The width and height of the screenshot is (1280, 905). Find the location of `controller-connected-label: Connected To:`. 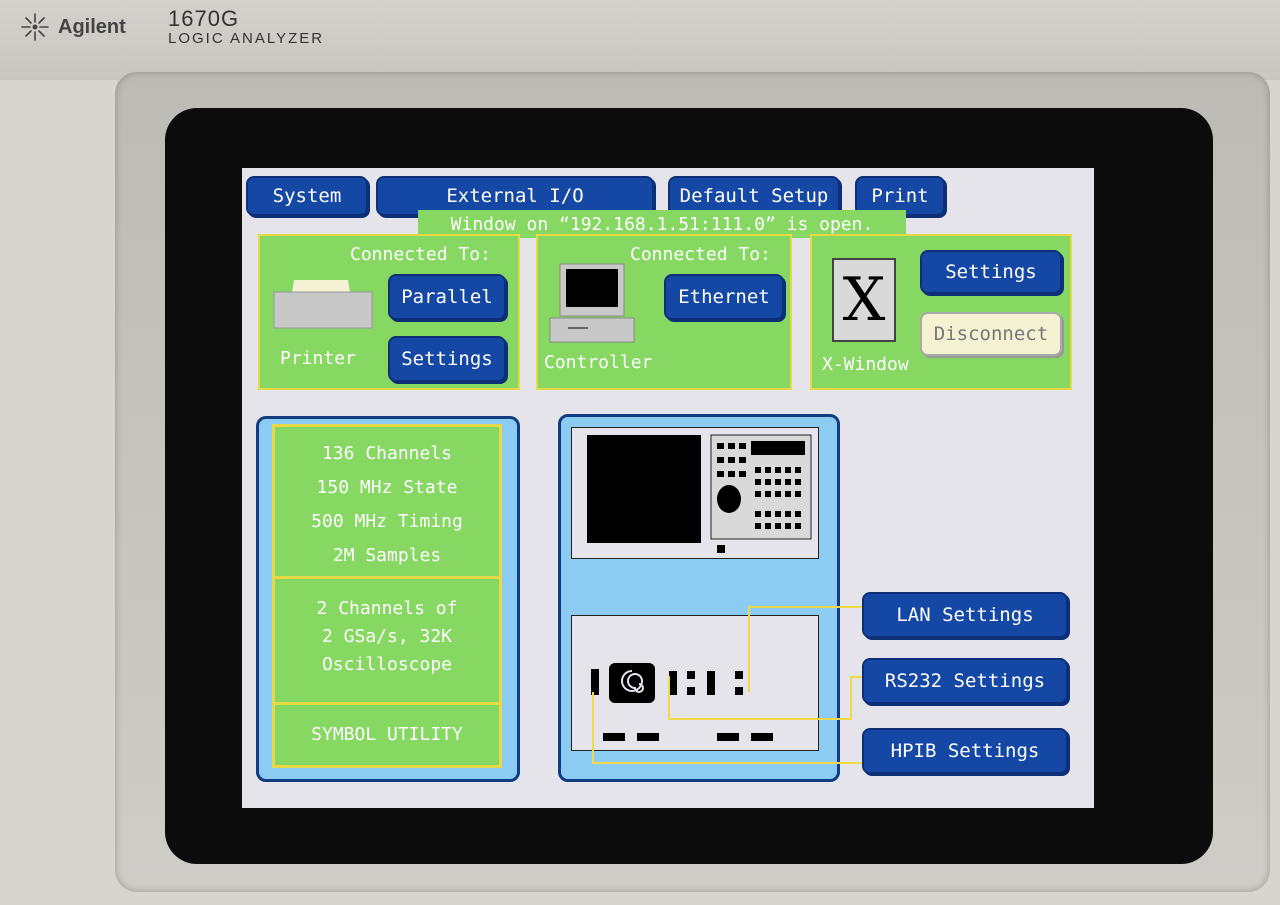

controller-connected-label: Connected To: is located at coordinates (700, 254).